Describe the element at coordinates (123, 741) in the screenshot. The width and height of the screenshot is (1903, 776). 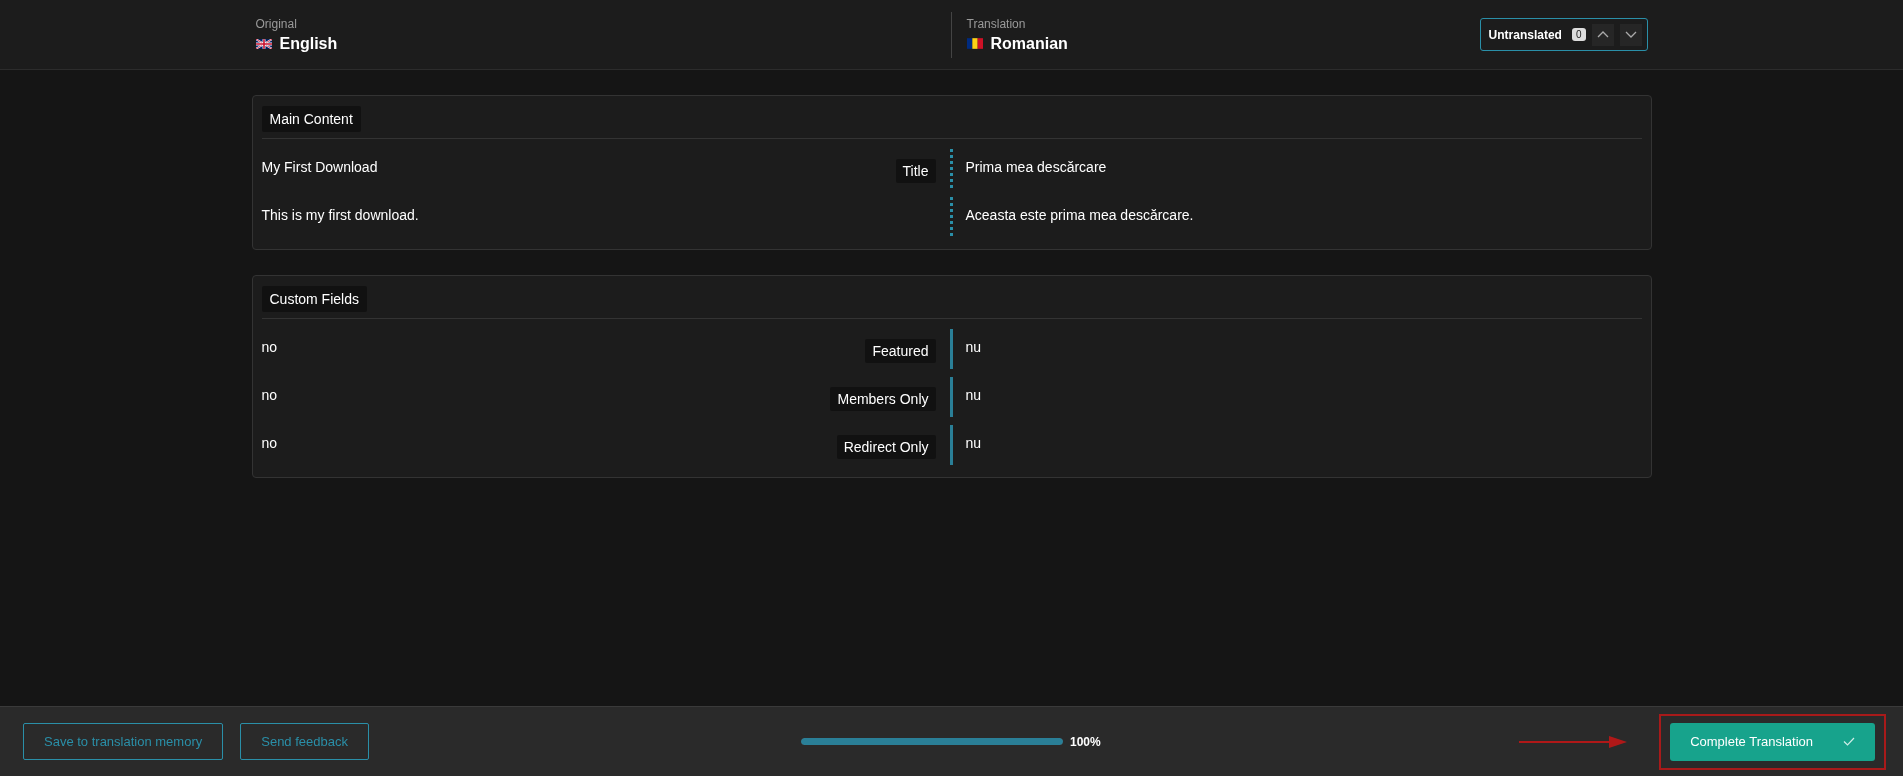
I see `outline-button: Save to translation memory` at that location.